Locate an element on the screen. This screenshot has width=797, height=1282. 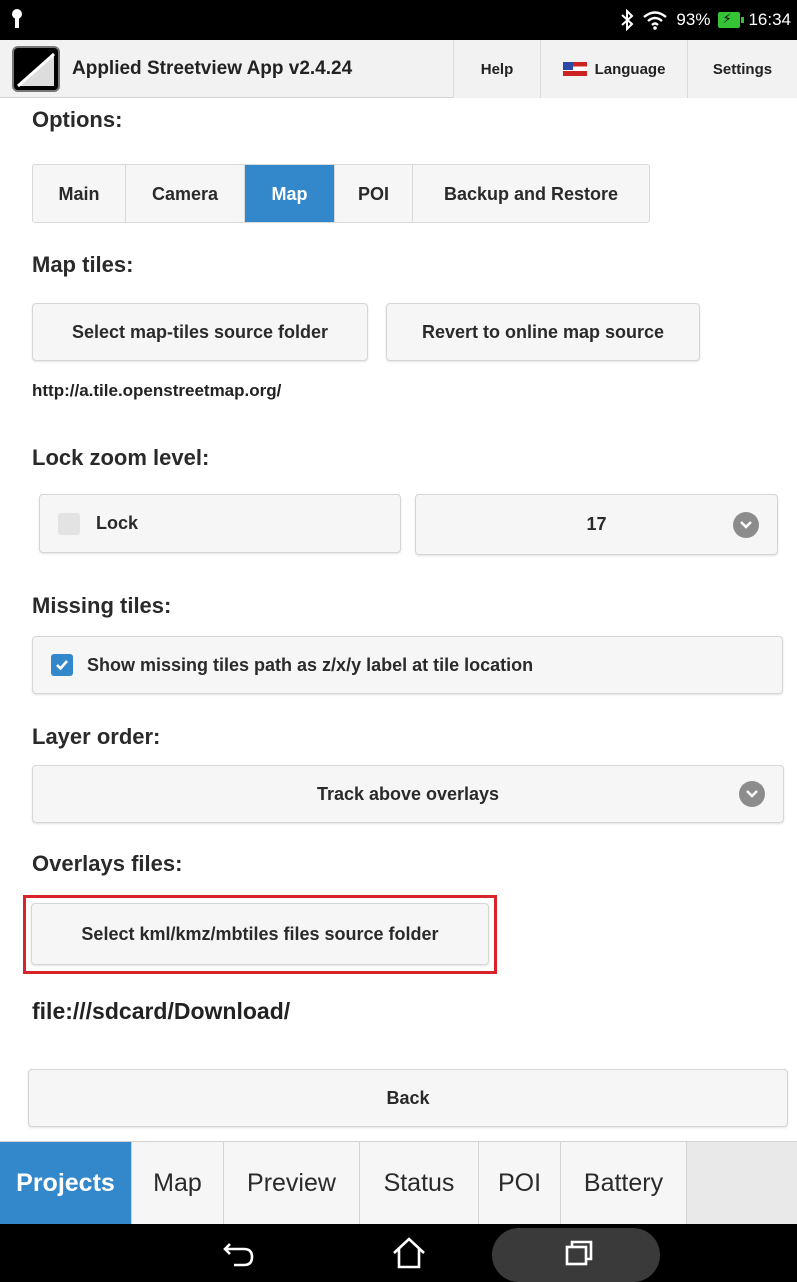
status-icons: 93% 16:34 is located at coordinates (705, 20).